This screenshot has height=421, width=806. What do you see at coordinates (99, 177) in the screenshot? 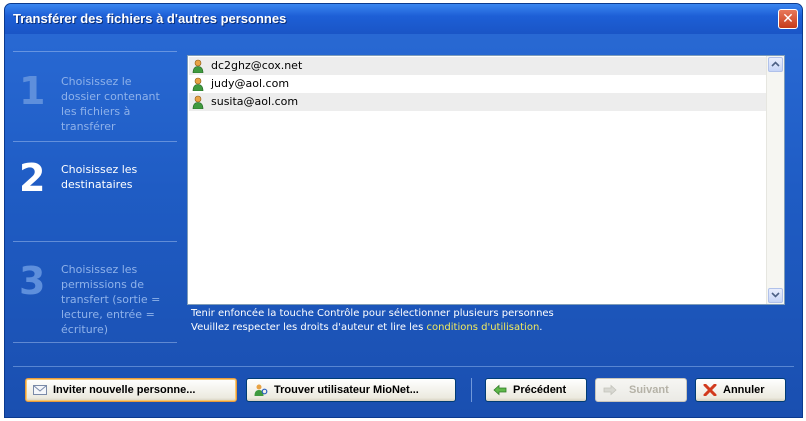
I see `step-2-label: Choisissez les destinataires` at bounding box center [99, 177].